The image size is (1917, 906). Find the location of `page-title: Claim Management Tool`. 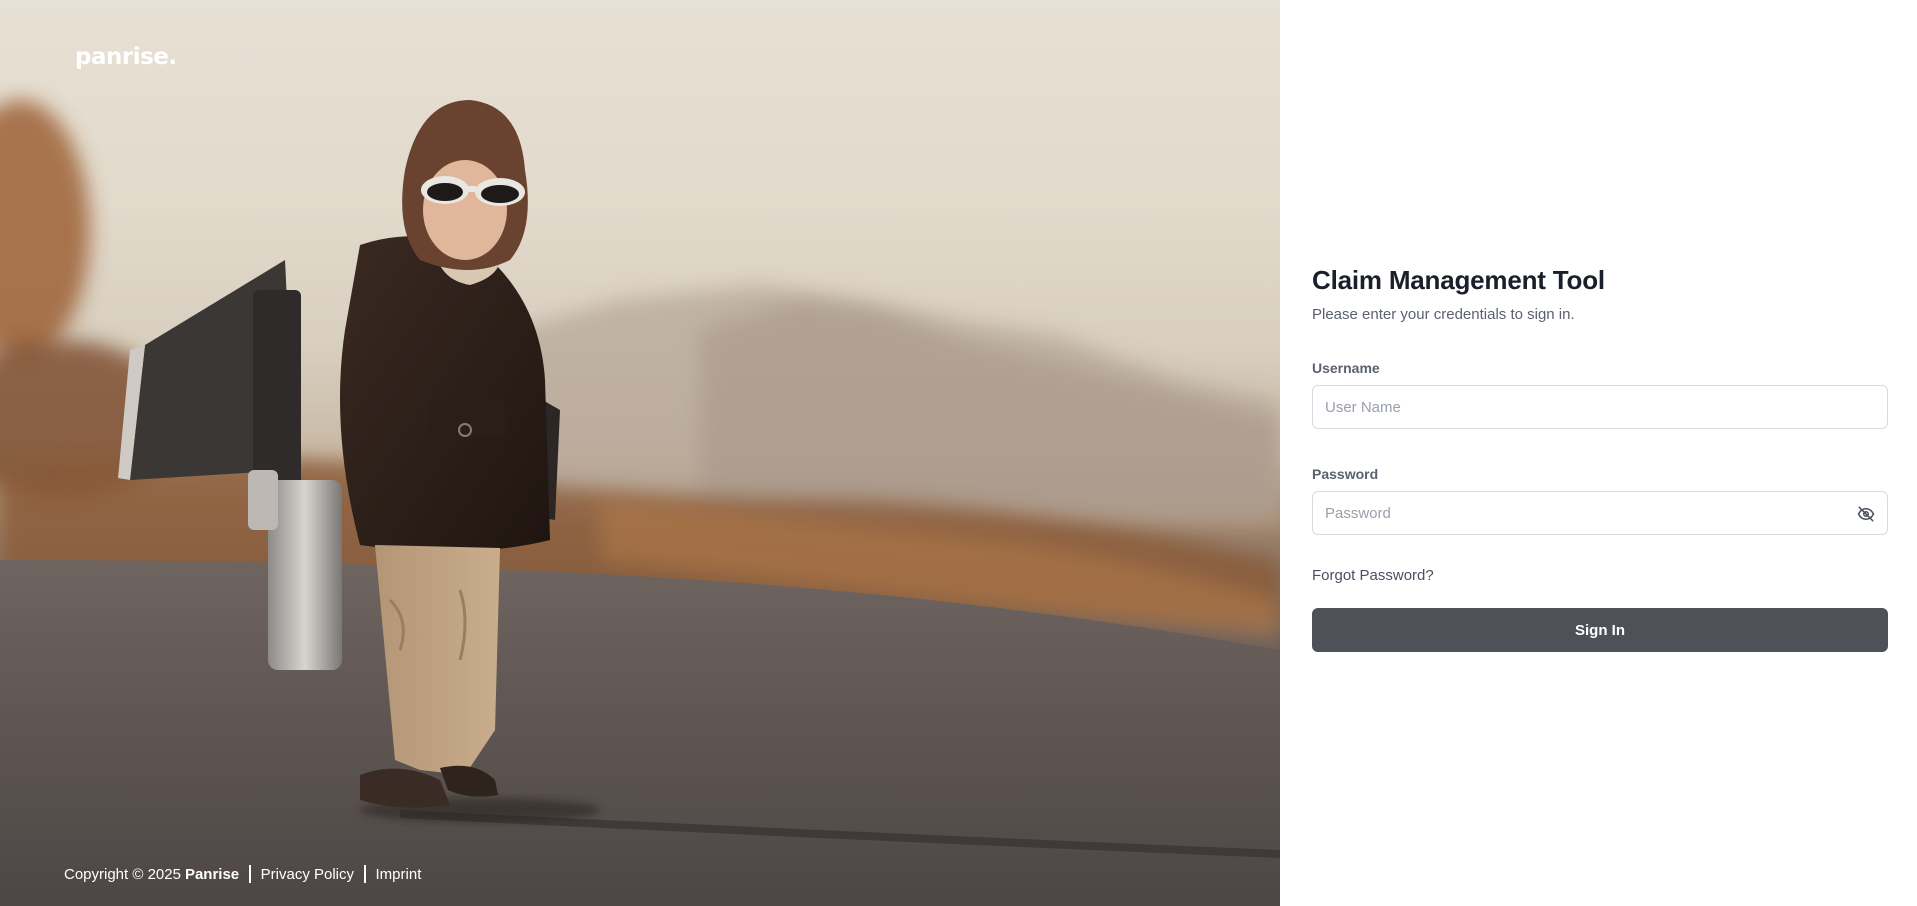

page-title: Claim Management Tool is located at coordinates (1458, 280).